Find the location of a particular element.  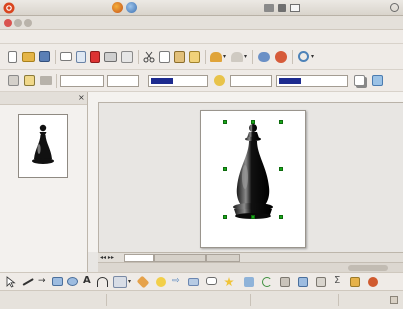

redo-dropdown-icon: ▾ is located at coordinates (246, 56).